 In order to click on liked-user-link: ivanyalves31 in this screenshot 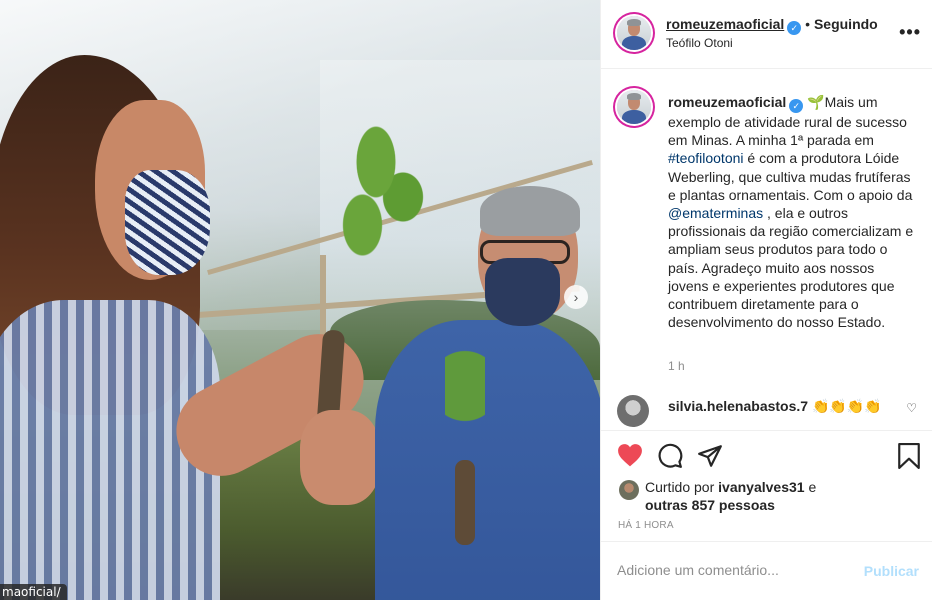, I will do `click(761, 487)`.